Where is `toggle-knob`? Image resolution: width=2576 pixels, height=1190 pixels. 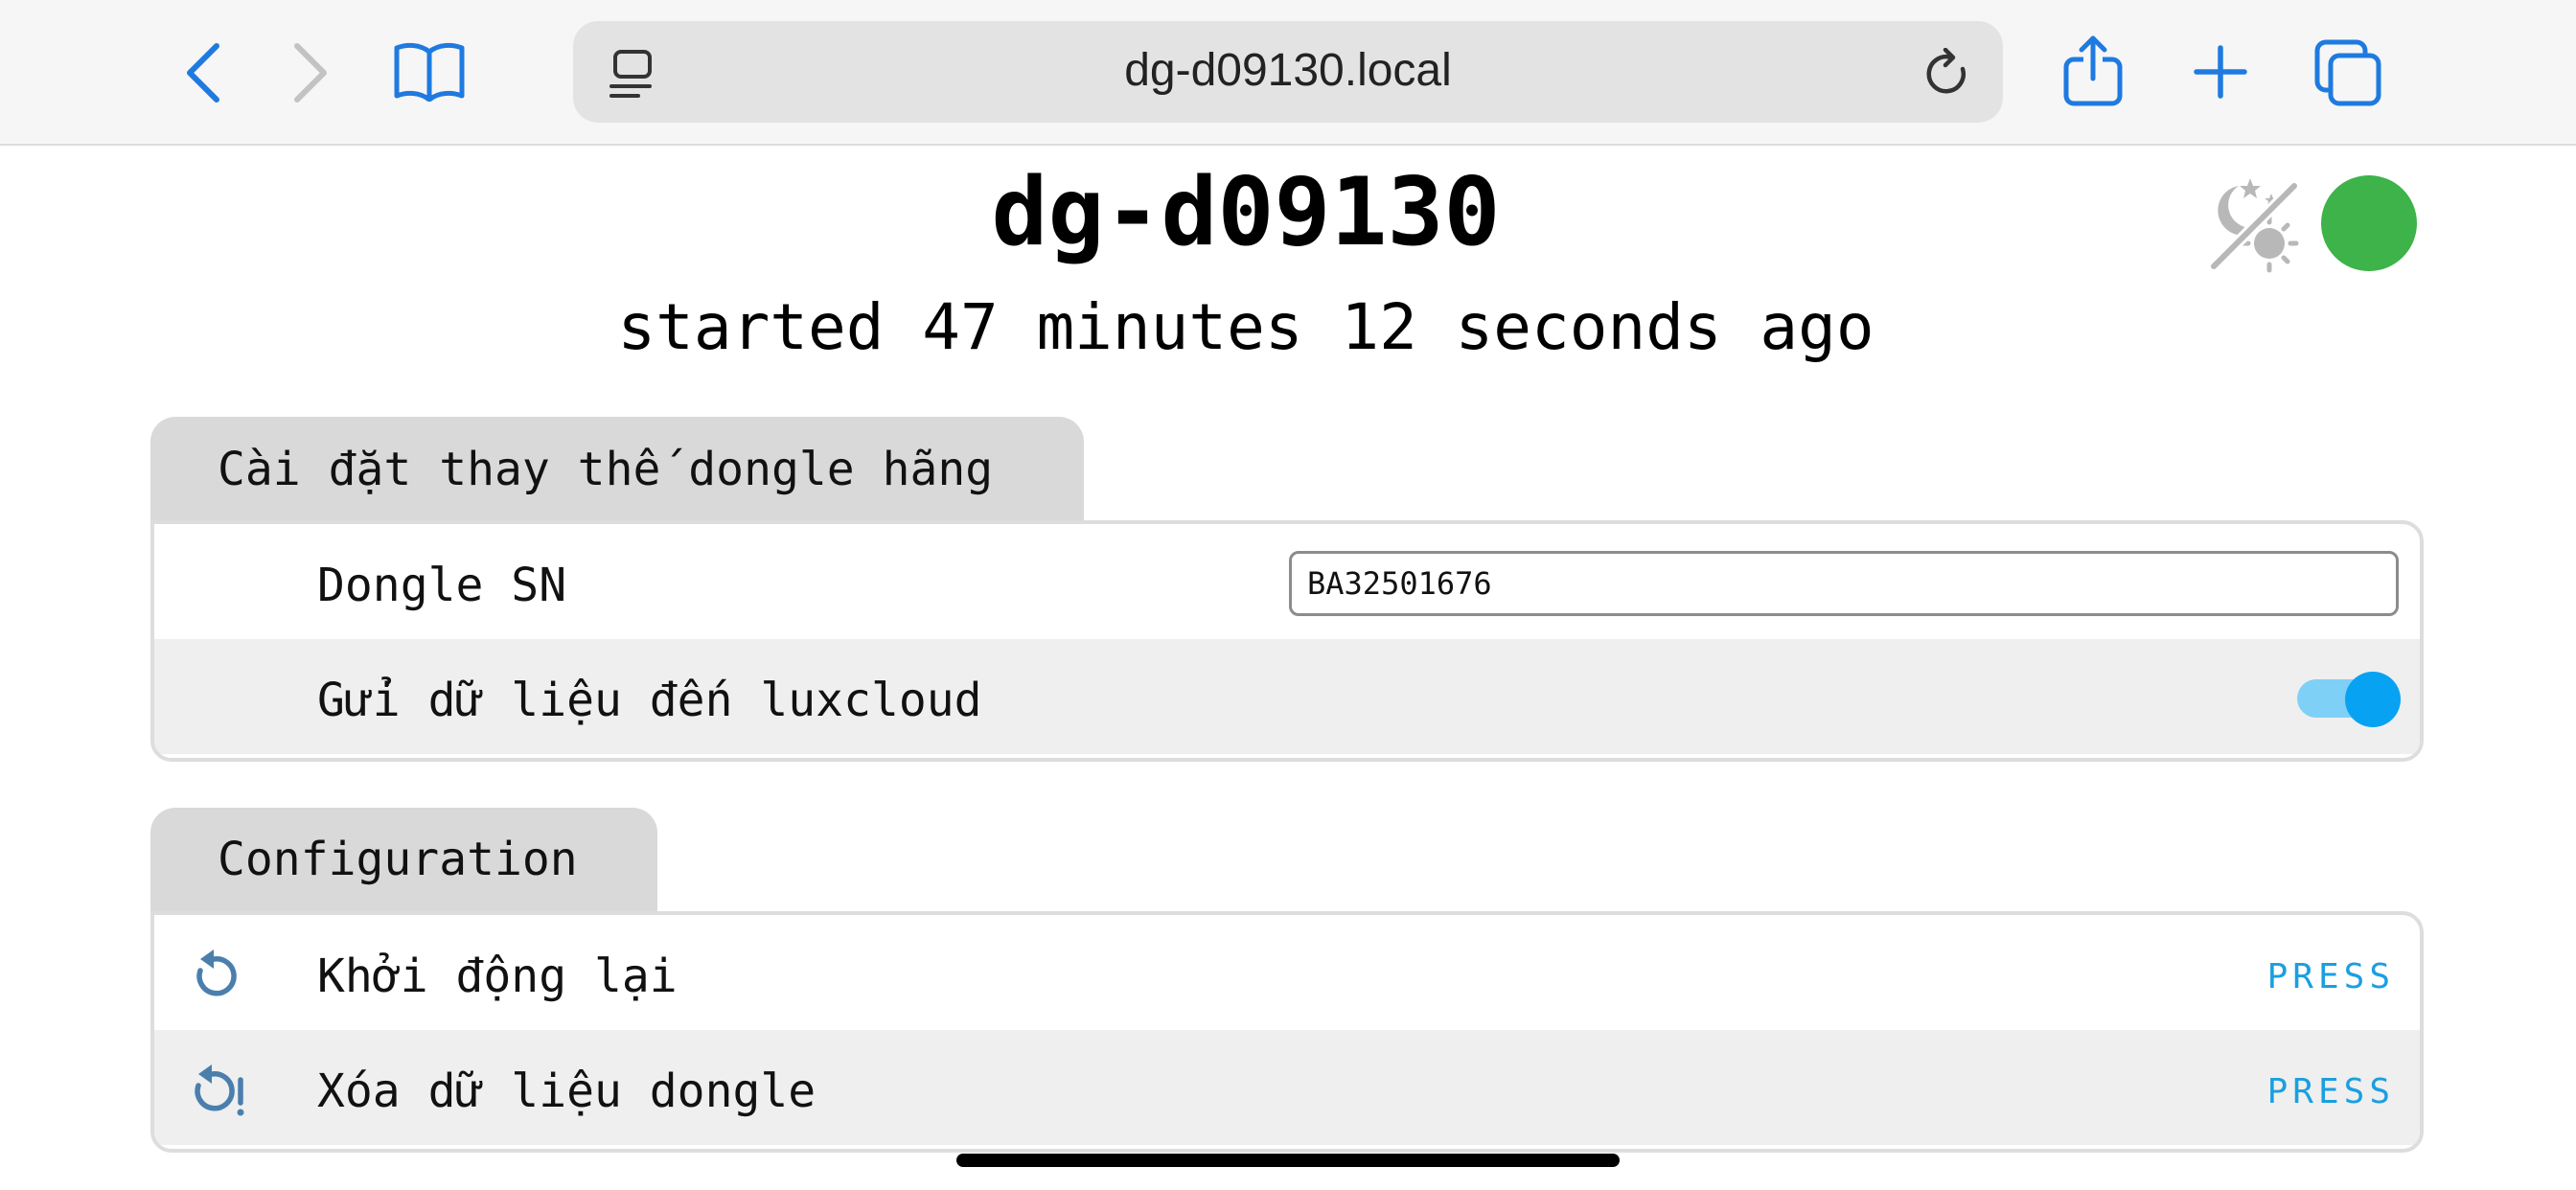 toggle-knob is located at coordinates (2373, 700).